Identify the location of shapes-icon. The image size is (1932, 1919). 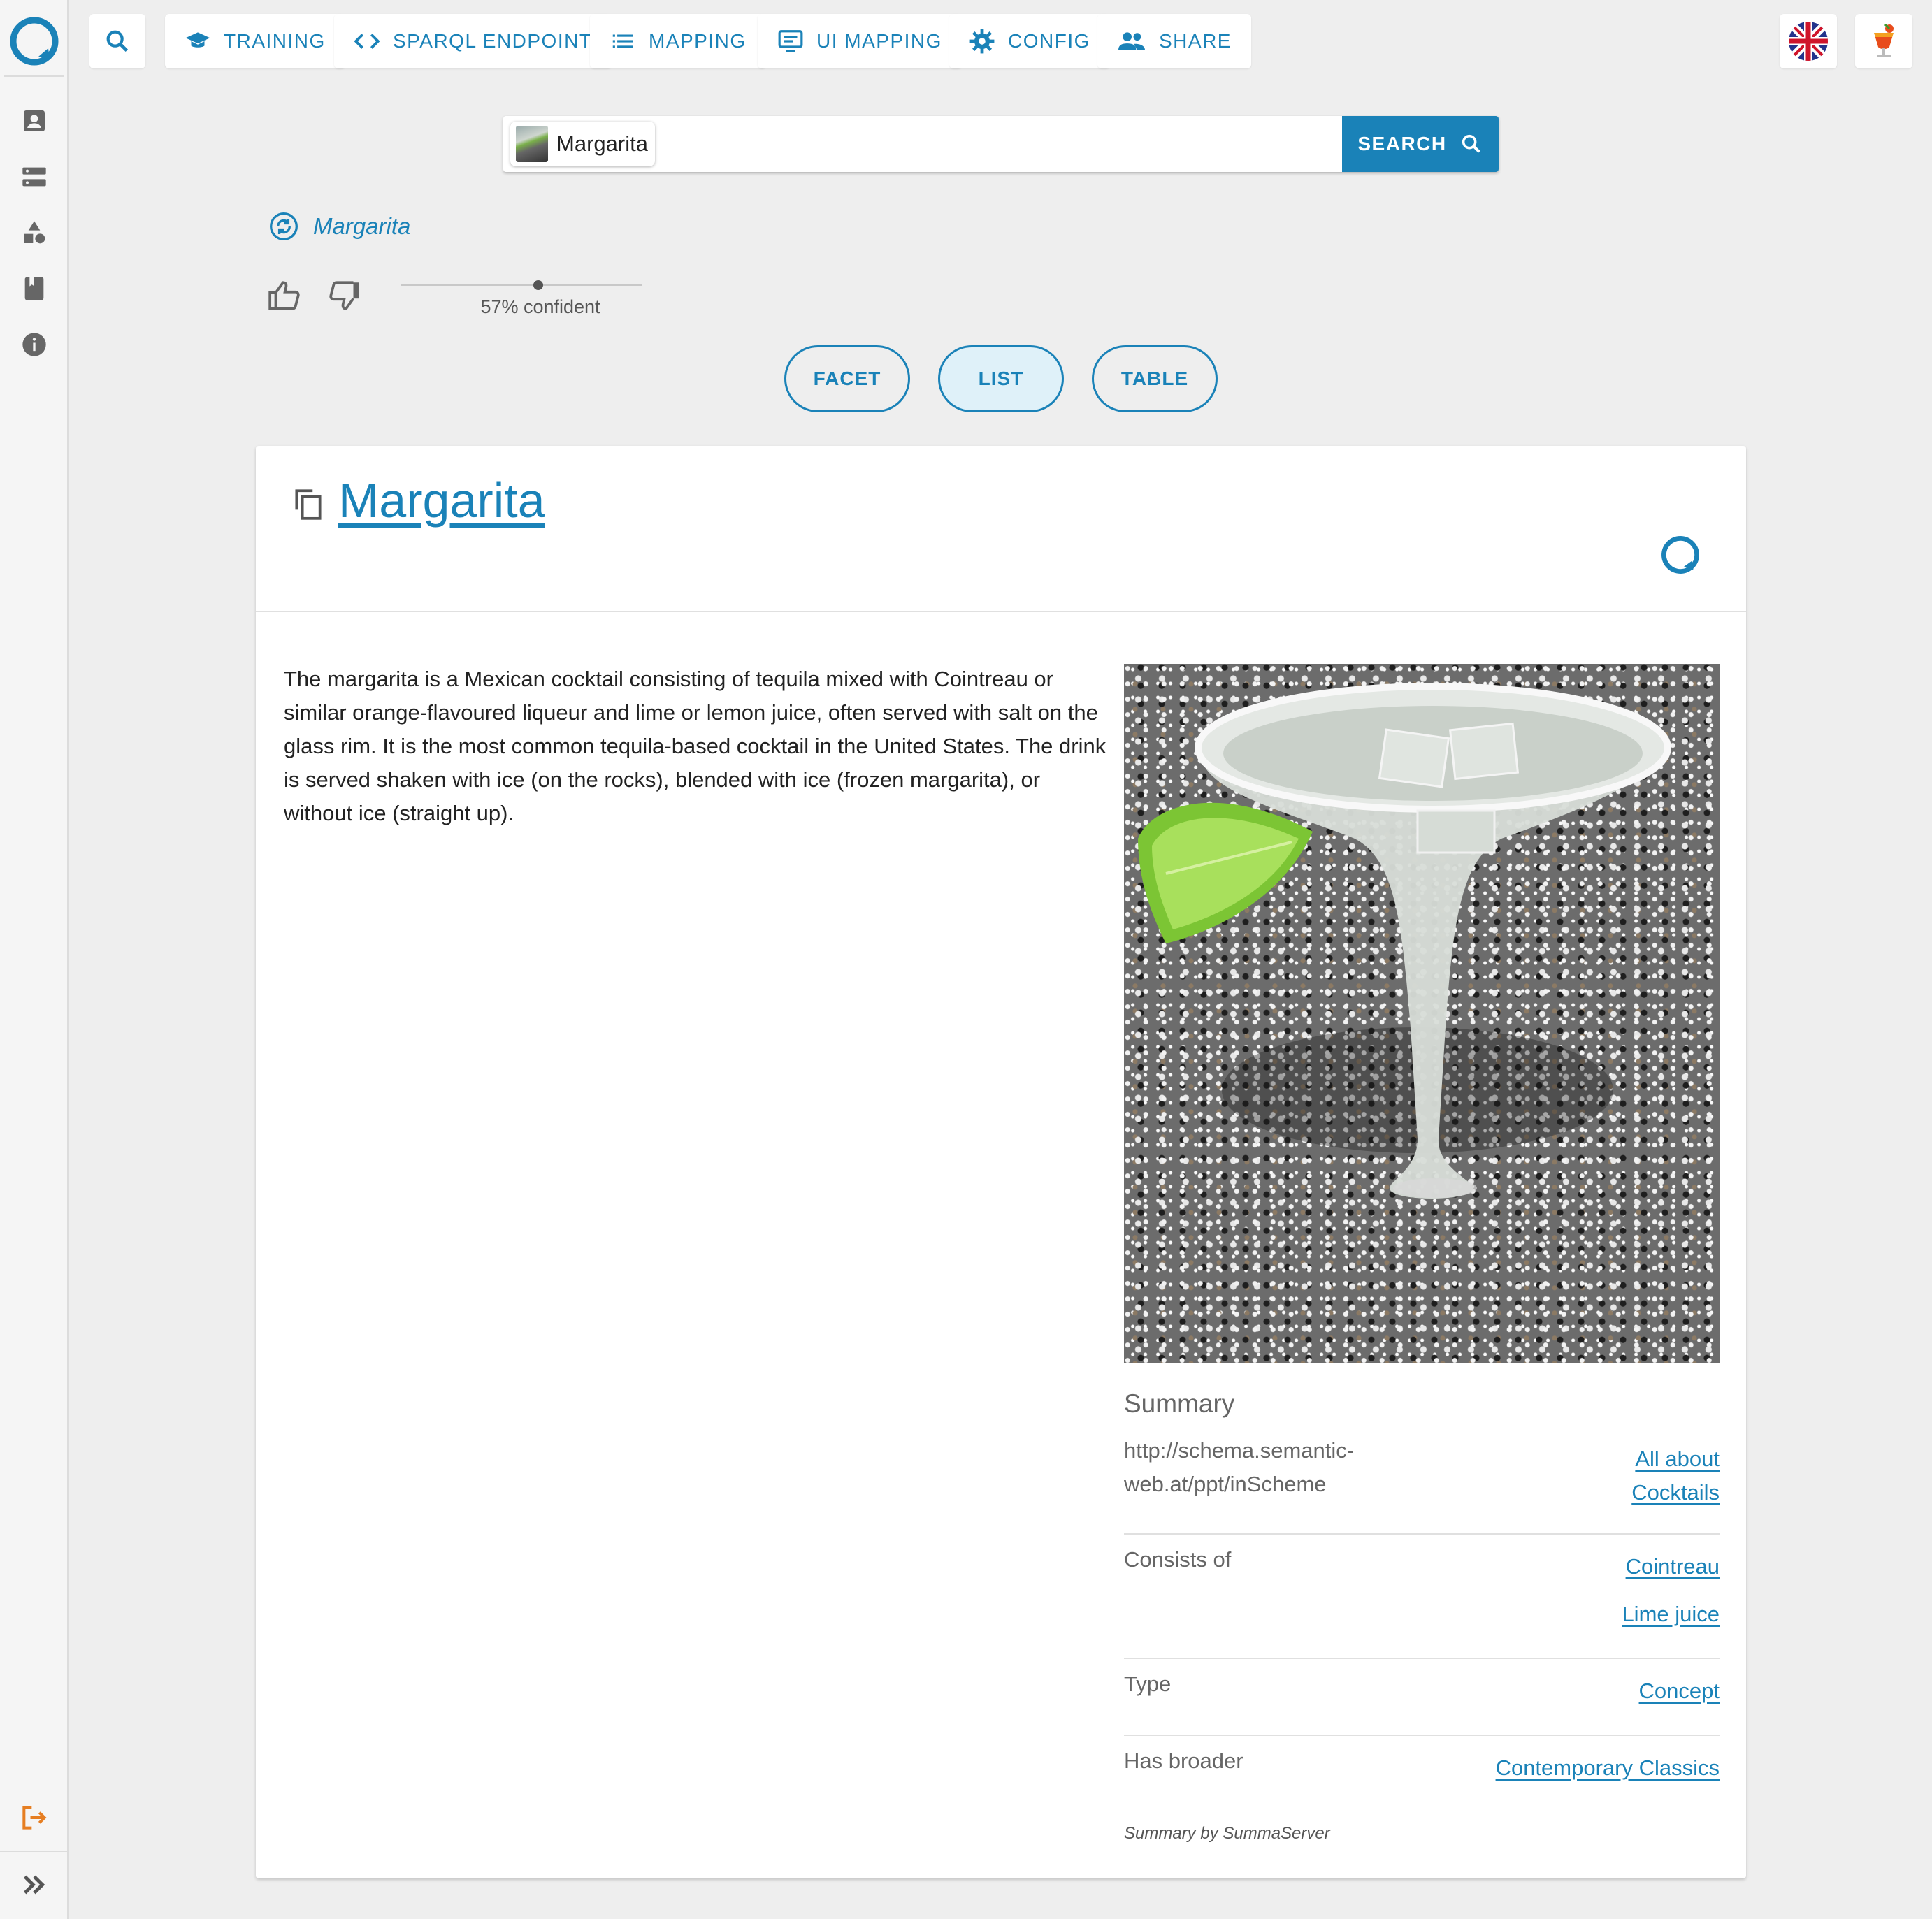
(34, 232).